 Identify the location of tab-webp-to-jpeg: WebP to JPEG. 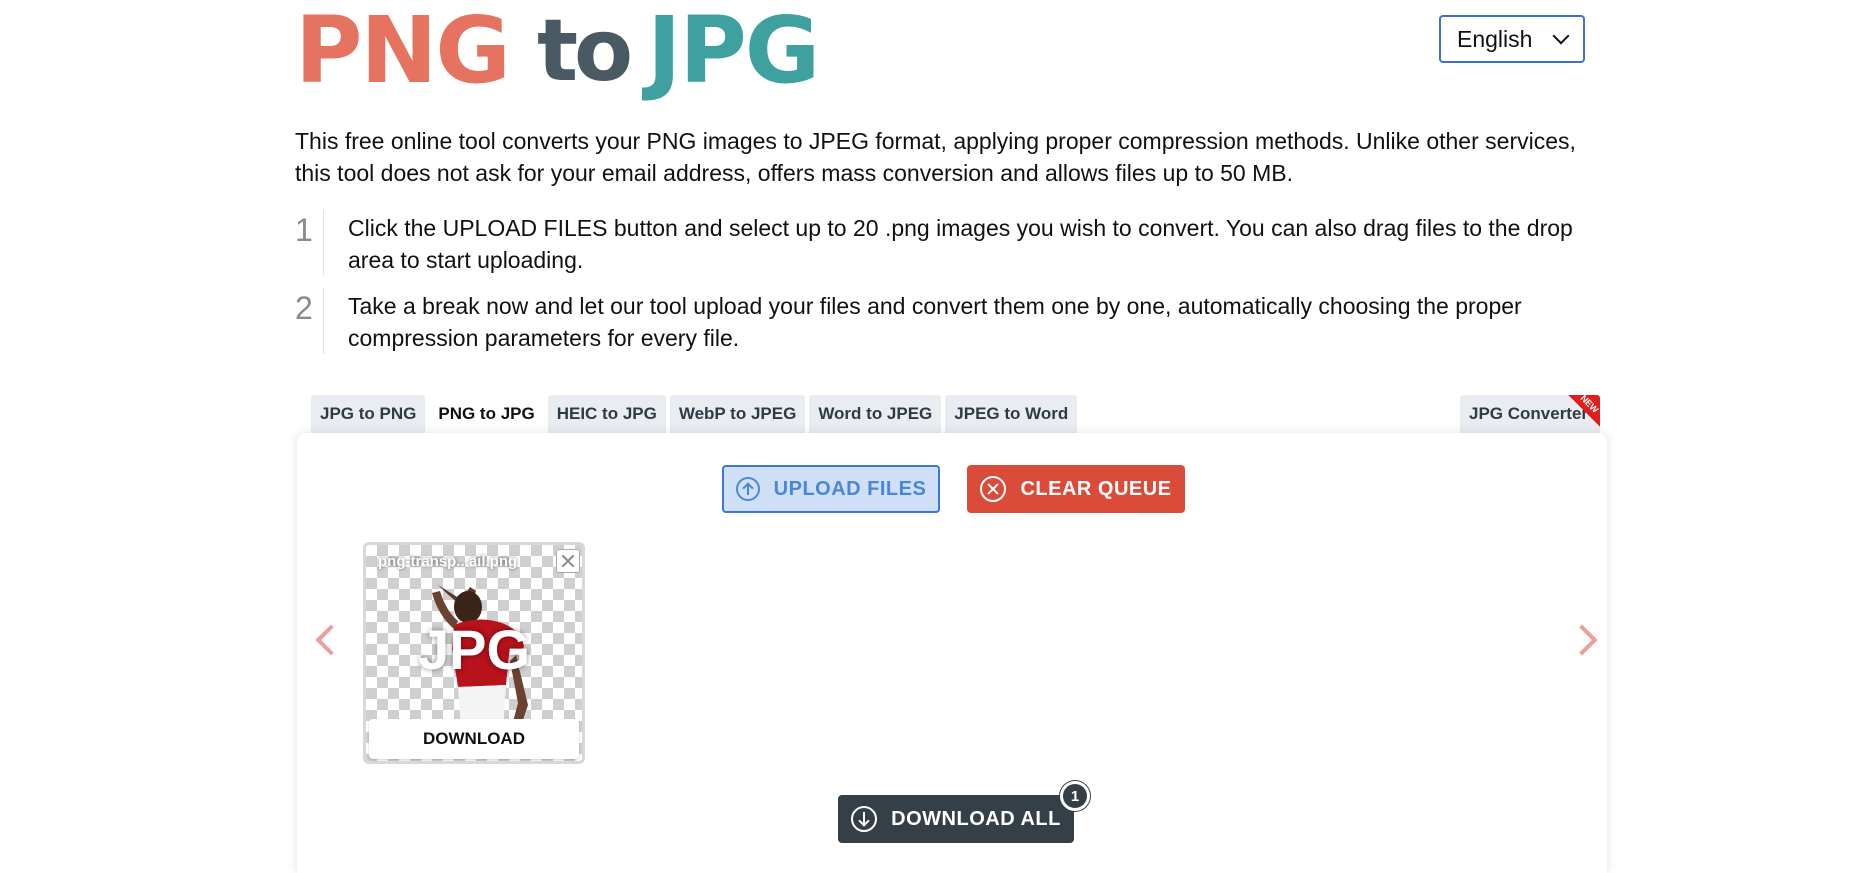
(737, 414).